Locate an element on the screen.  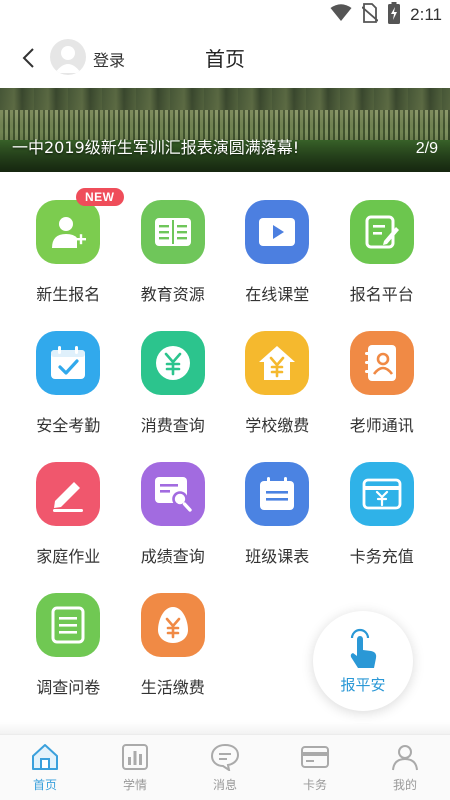
nav-messages: 消息 is located at coordinates (225, 767).